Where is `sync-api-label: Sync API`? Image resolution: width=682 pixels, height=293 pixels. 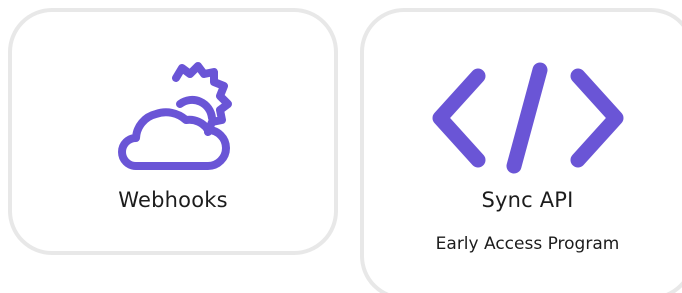 sync-api-label: Sync API is located at coordinates (527, 200).